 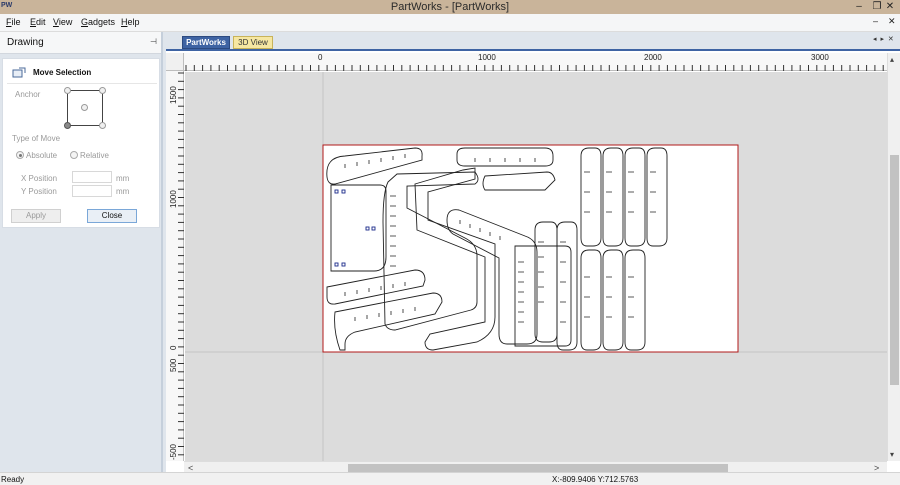 I want to click on y-position-label: Y Position, so click(x=39, y=191).